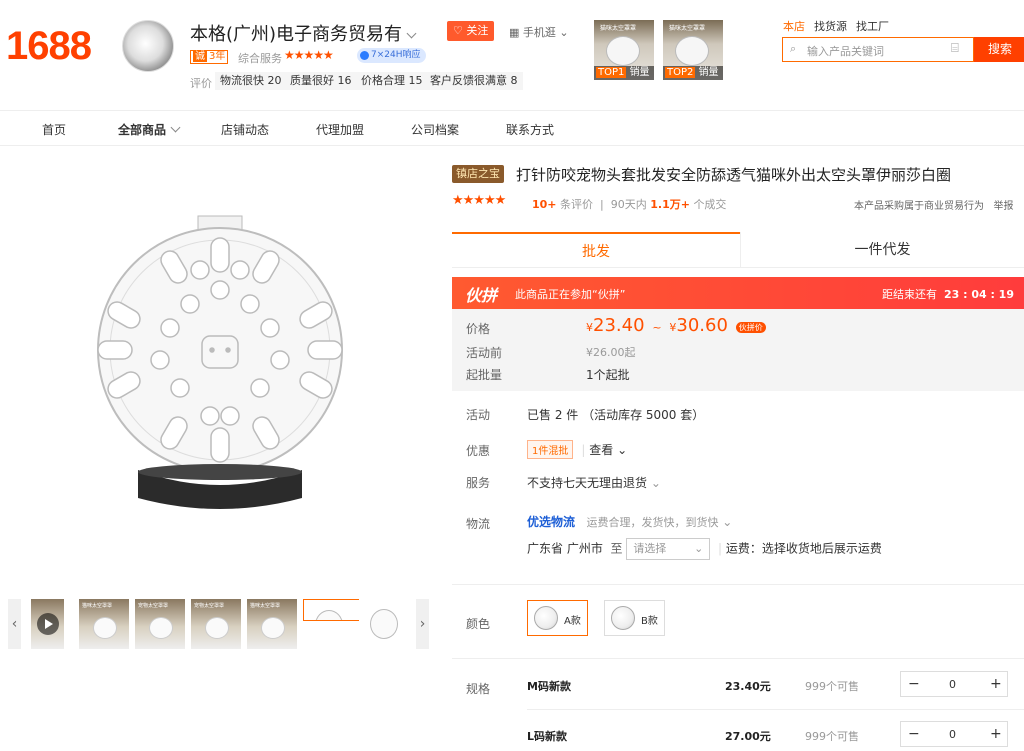  I want to click on moq-value: 1个起批, so click(608, 375).